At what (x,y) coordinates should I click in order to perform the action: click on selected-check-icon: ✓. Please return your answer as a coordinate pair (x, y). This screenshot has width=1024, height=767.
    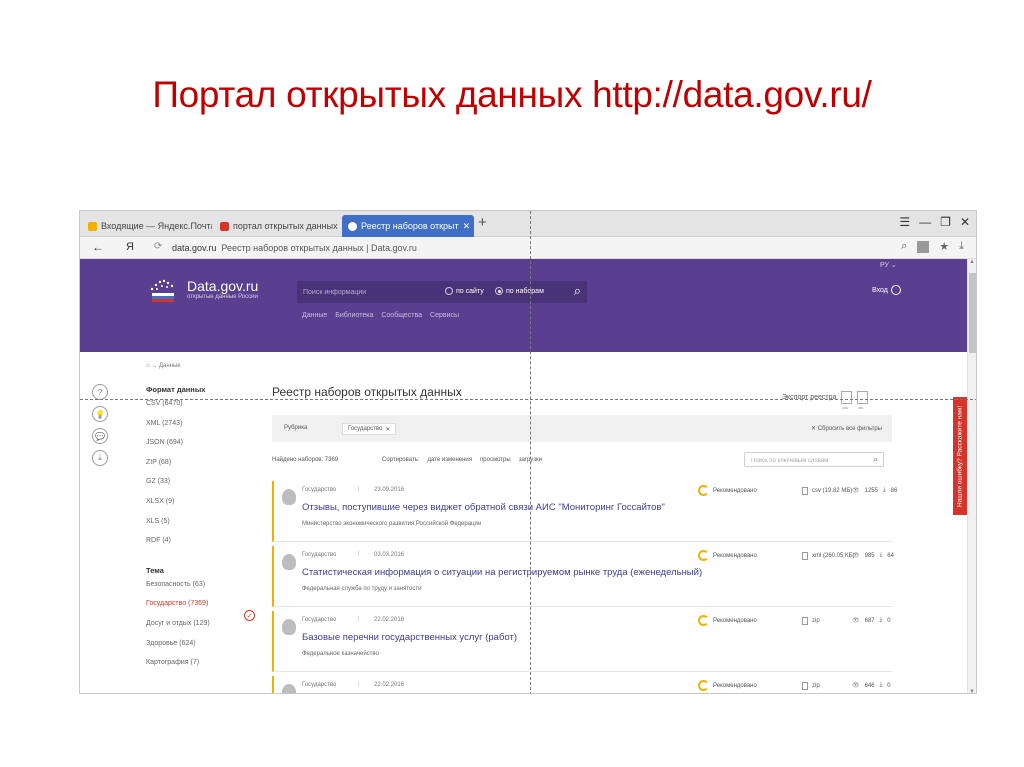
    Looking at the image, I should click on (249, 615).